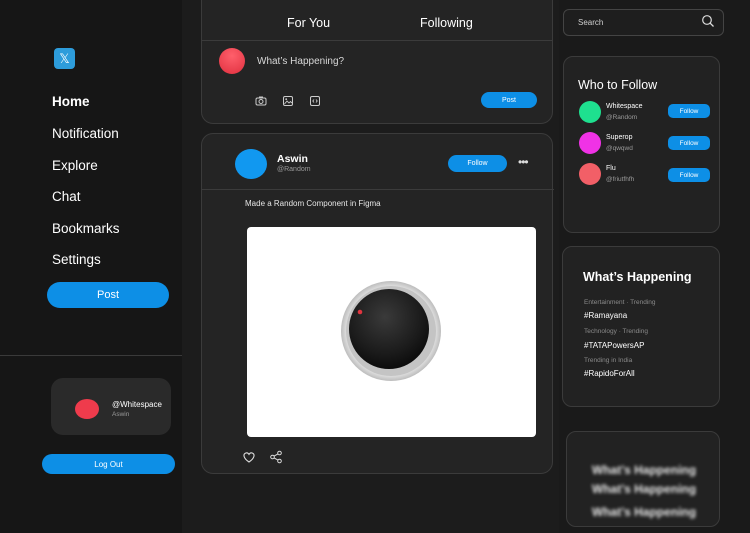 This screenshot has height=533, width=750. What do you see at coordinates (87, 409) in the screenshot?
I see `profile-avatar` at bounding box center [87, 409].